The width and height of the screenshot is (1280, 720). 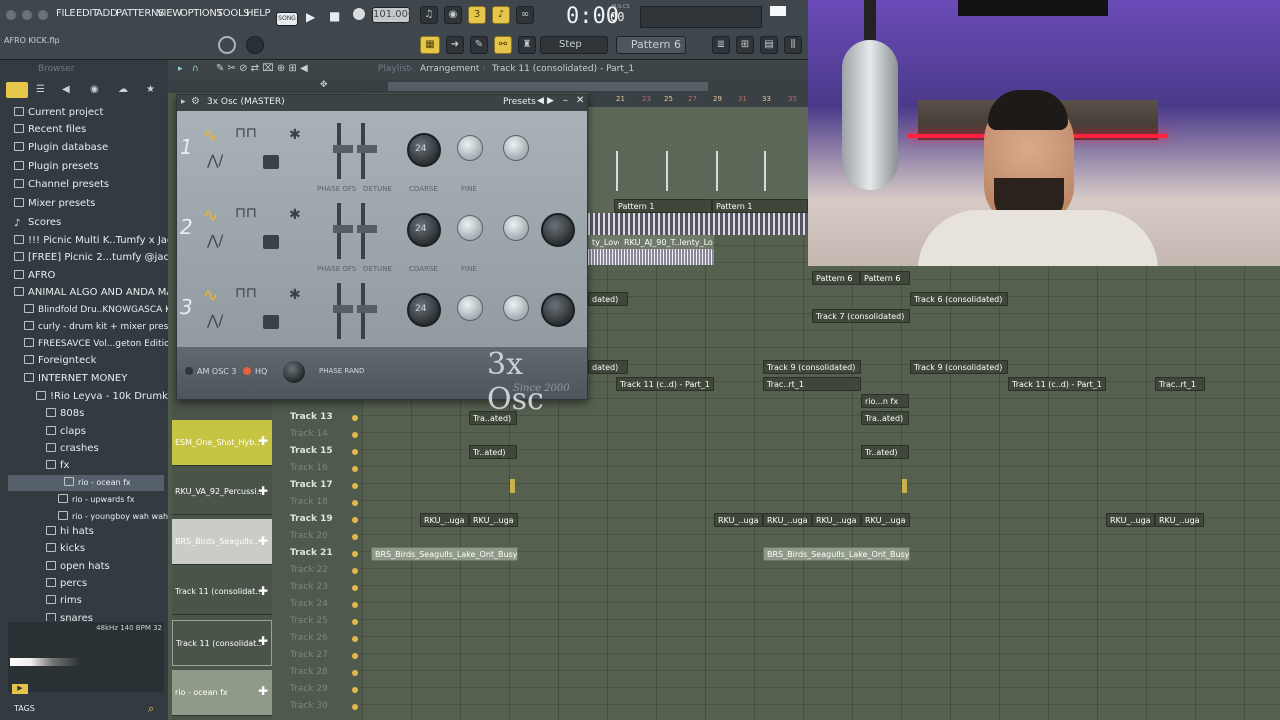 I want to click on browser-item-internet-money: INTERNET MONEY, so click(x=75, y=379).